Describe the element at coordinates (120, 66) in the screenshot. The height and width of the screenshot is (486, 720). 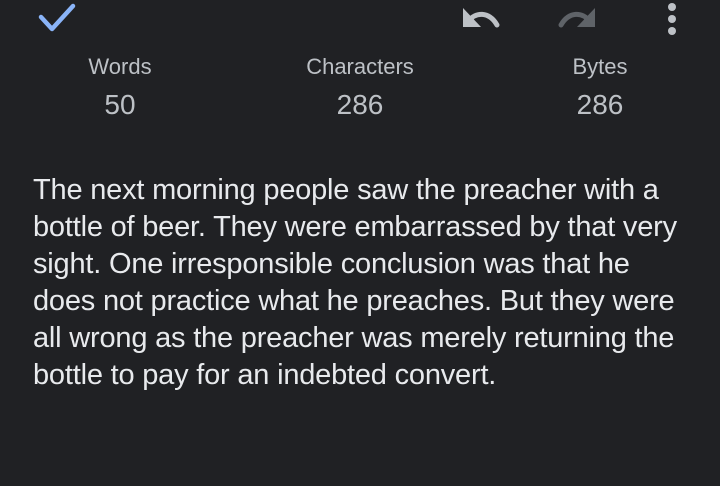
I see `words-label: Words` at that location.